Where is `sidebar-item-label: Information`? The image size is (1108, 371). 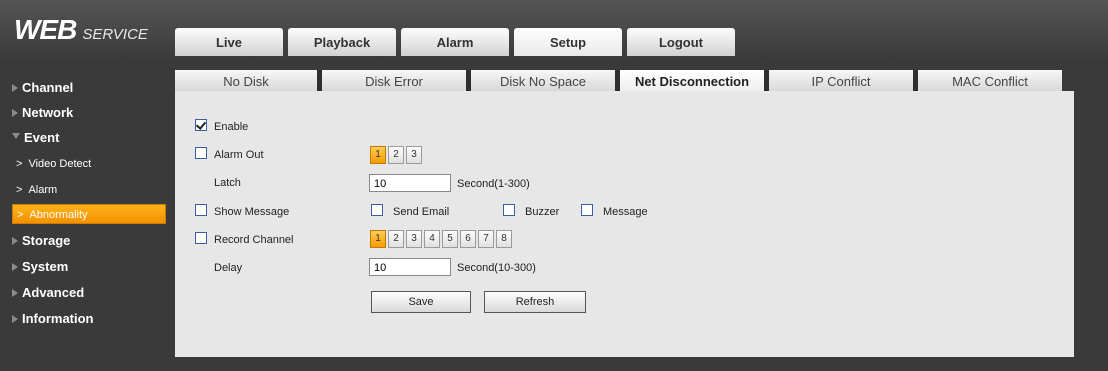 sidebar-item-label: Information is located at coordinates (58, 318).